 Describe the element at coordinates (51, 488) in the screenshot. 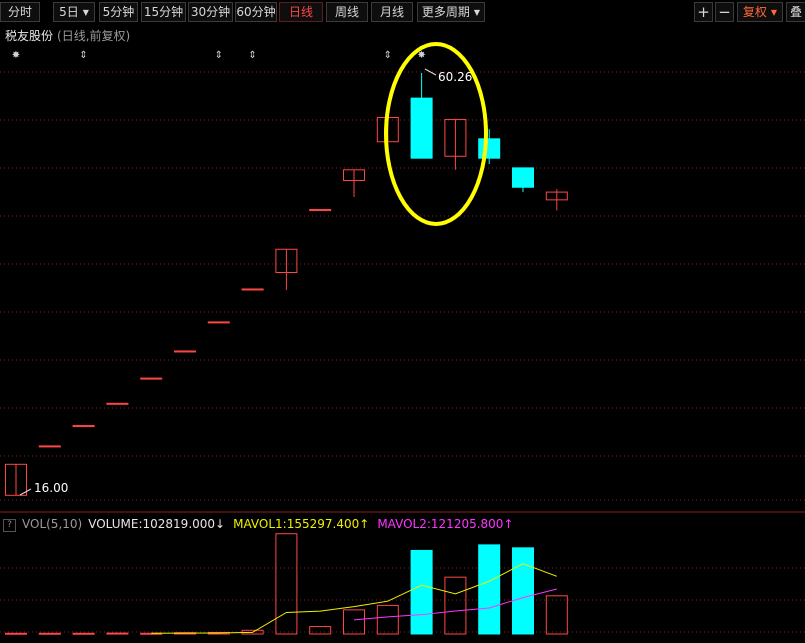

I see `low-price-label: 16.00` at that location.